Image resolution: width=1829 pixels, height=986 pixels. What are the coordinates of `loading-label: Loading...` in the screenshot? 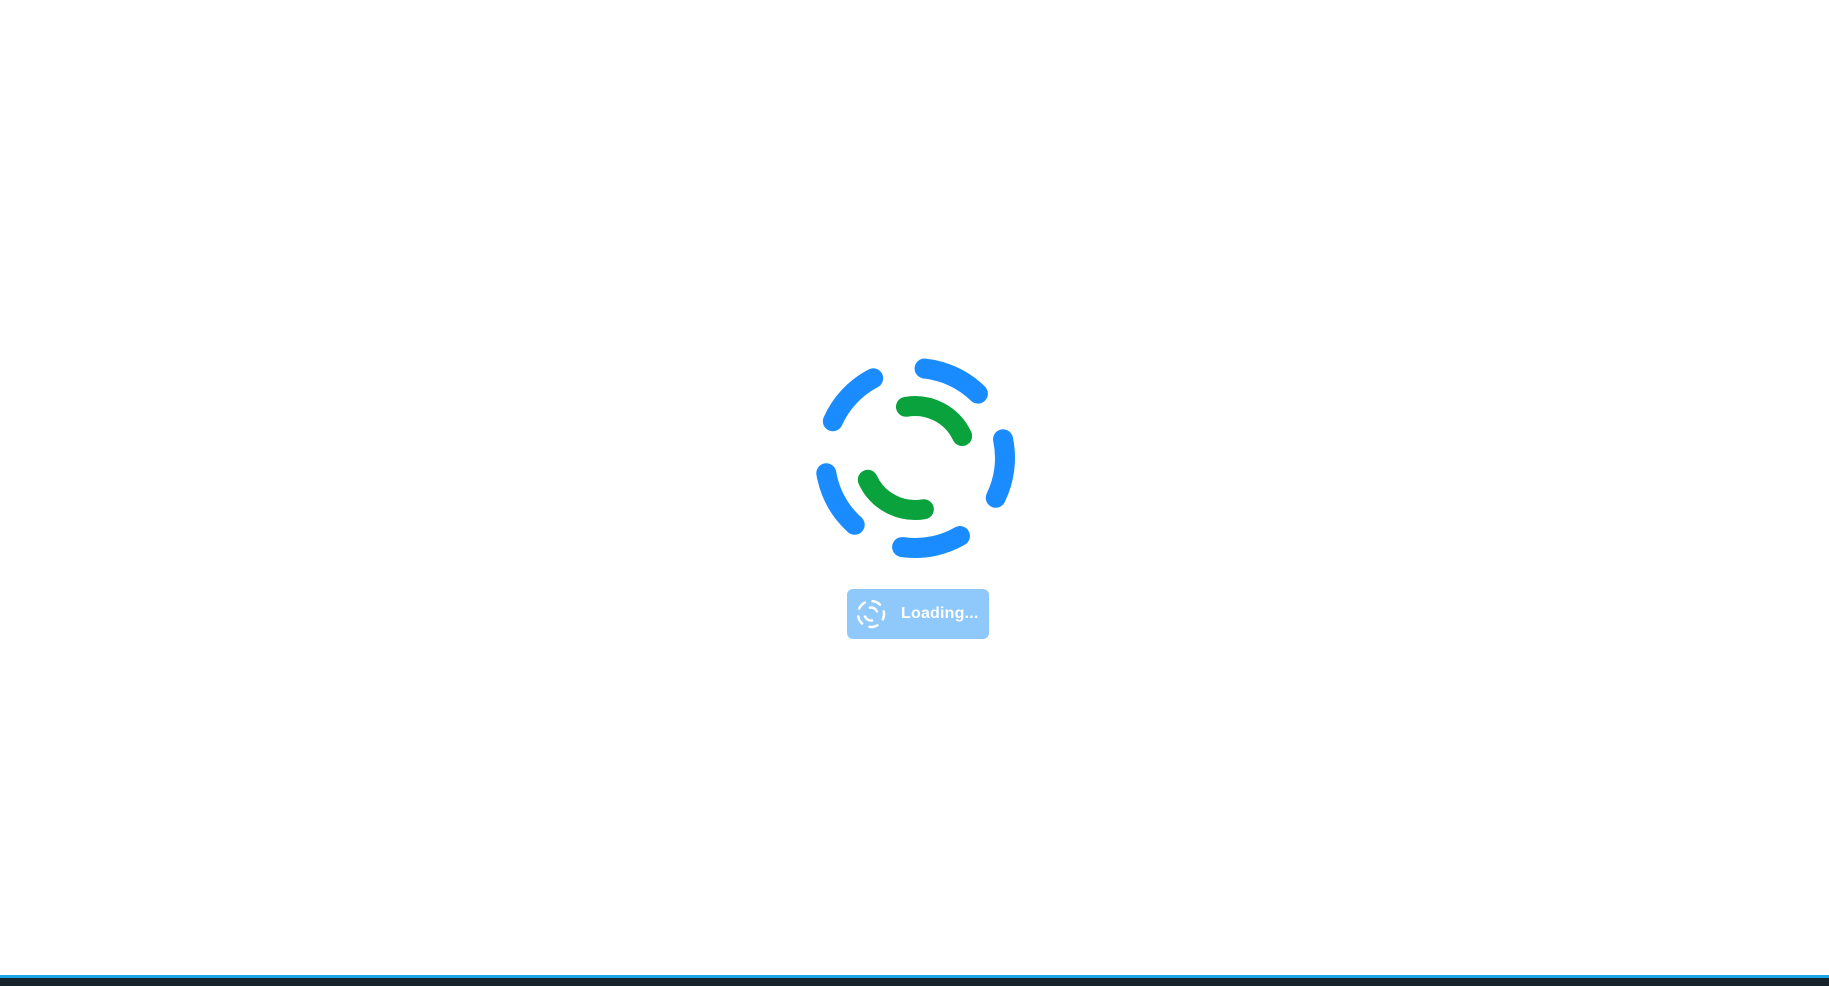 It's located at (940, 613).